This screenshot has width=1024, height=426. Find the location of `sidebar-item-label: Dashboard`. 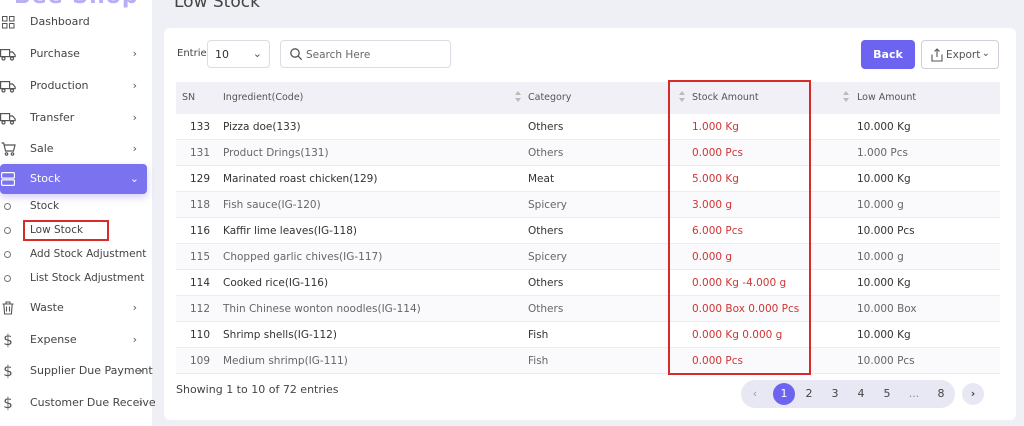

sidebar-item-label: Dashboard is located at coordinates (60, 21).